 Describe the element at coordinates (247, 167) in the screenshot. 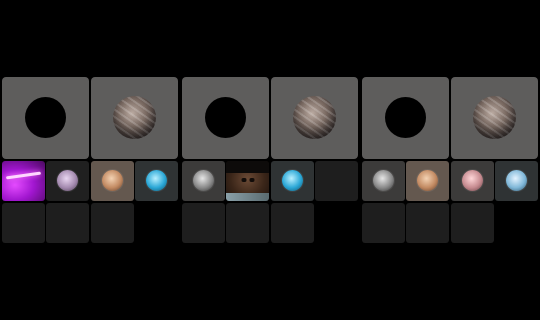

I see `video-hair` at that location.